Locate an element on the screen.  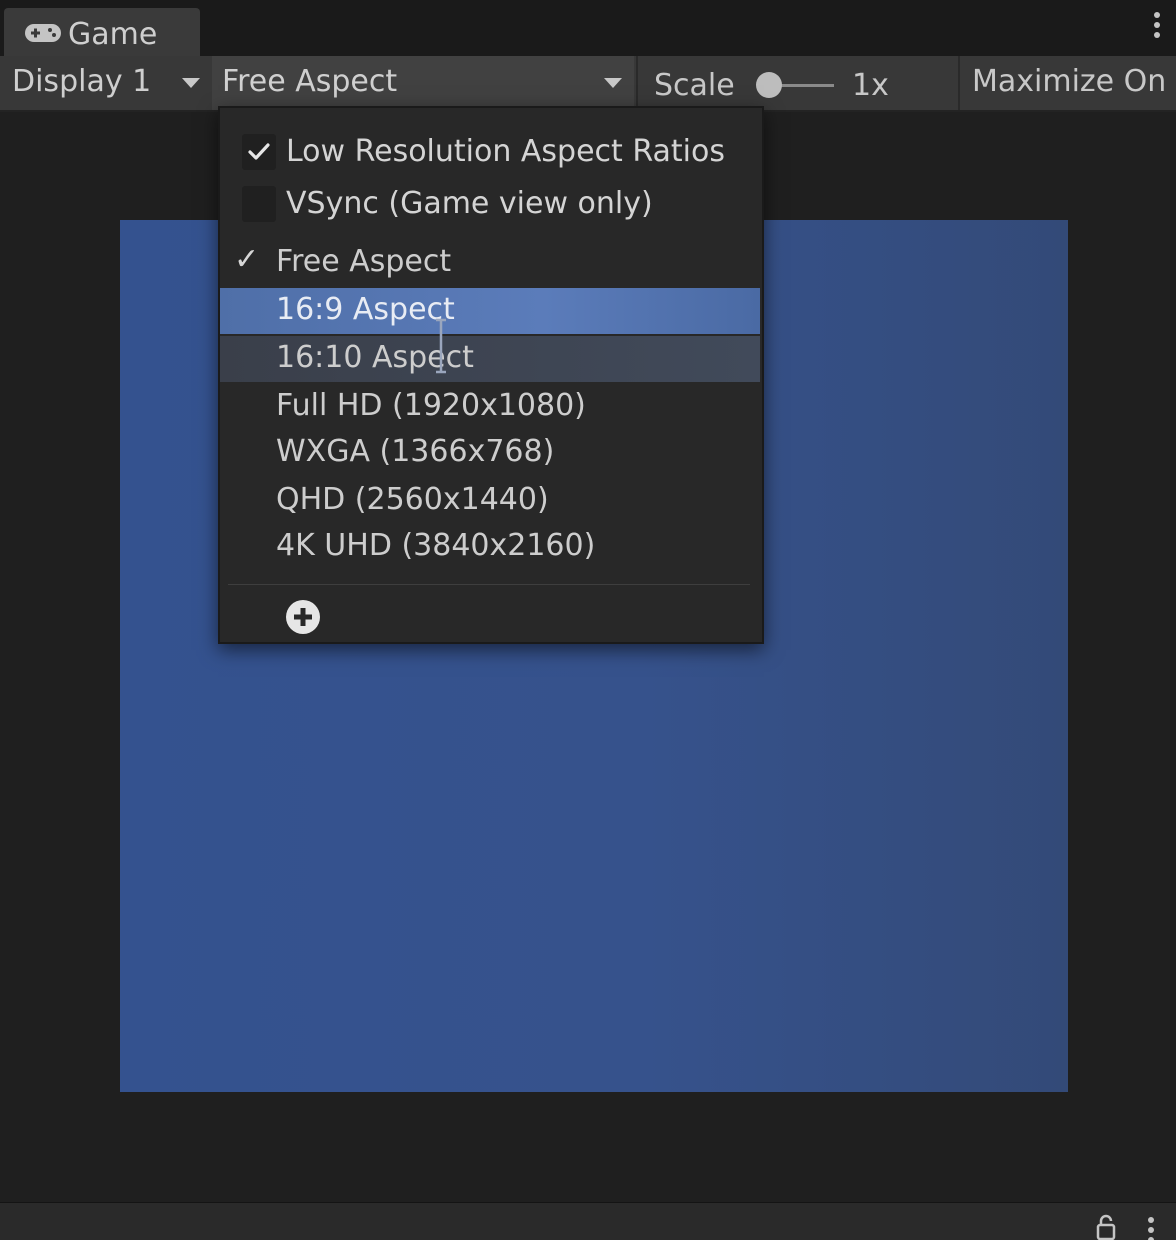
window-menu-icon is located at coordinates (1157, 27).